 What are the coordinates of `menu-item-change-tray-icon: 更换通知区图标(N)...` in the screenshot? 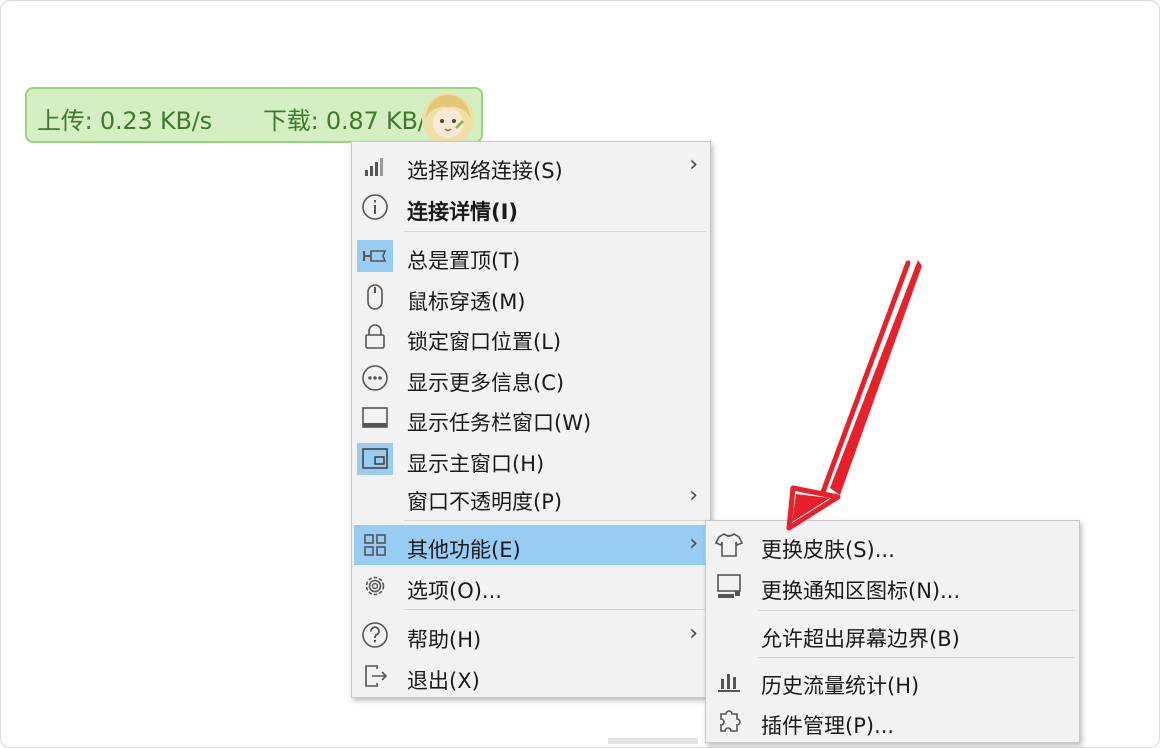 It's located at (892, 586).